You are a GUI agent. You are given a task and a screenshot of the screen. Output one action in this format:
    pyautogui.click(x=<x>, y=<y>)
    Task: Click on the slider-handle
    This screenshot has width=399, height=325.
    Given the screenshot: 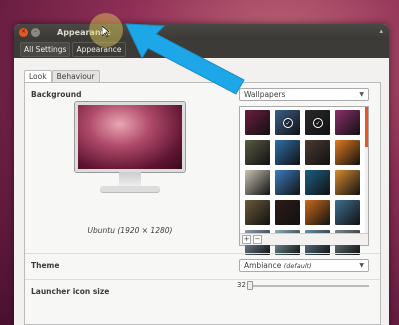 What is the action you would take?
    pyautogui.click(x=250, y=285)
    